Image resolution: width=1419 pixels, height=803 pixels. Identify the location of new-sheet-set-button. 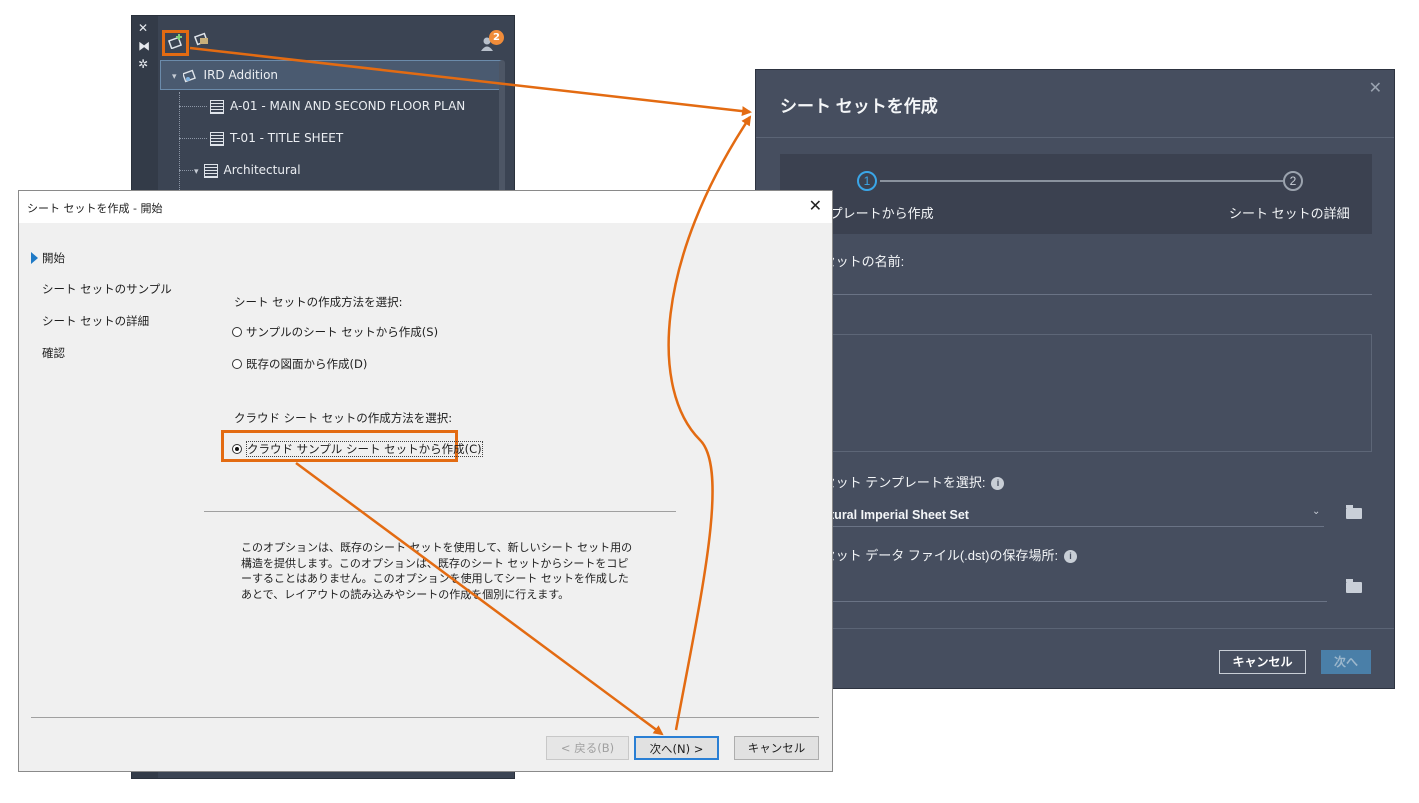
(175, 43).